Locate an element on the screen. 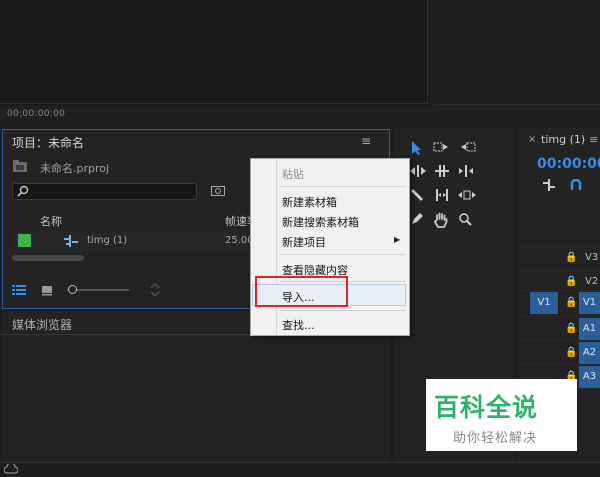  track-row-v1: V1 🔒 V1 is located at coordinates (559, 302).